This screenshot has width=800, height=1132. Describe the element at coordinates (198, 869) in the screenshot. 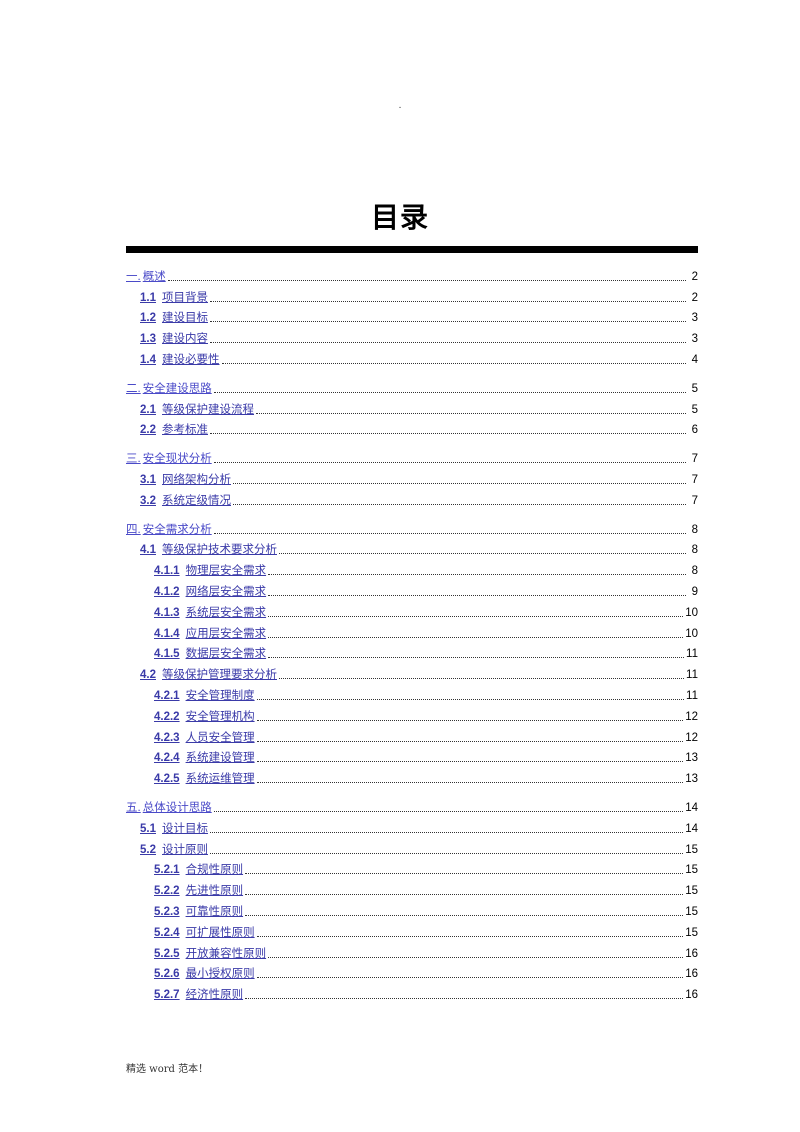

I see `toc-link: 5.2.1 合规性原则` at that location.